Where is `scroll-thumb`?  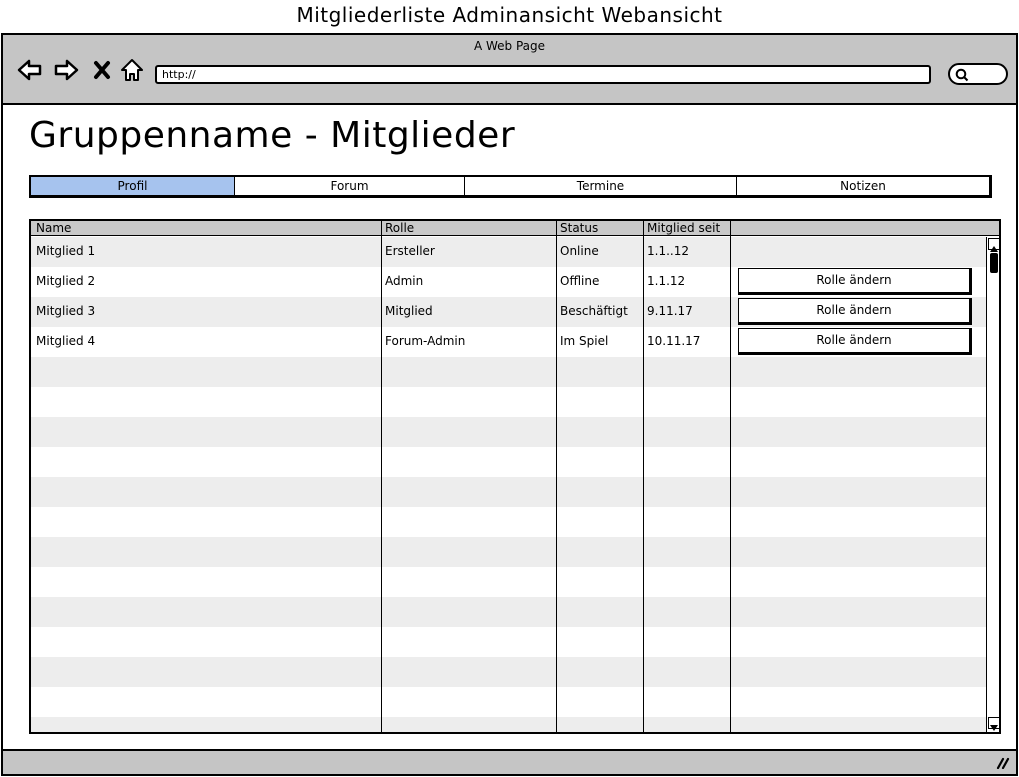 scroll-thumb is located at coordinates (994, 263).